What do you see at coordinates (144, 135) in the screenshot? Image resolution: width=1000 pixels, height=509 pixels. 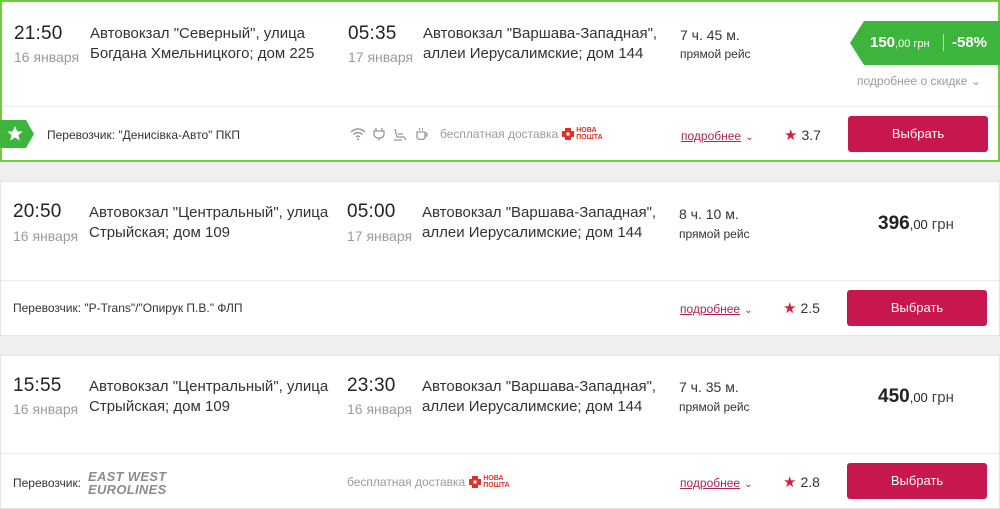 I see `carrier-name: Перевозчик: "Денисівка-Авто" ПКП` at bounding box center [144, 135].